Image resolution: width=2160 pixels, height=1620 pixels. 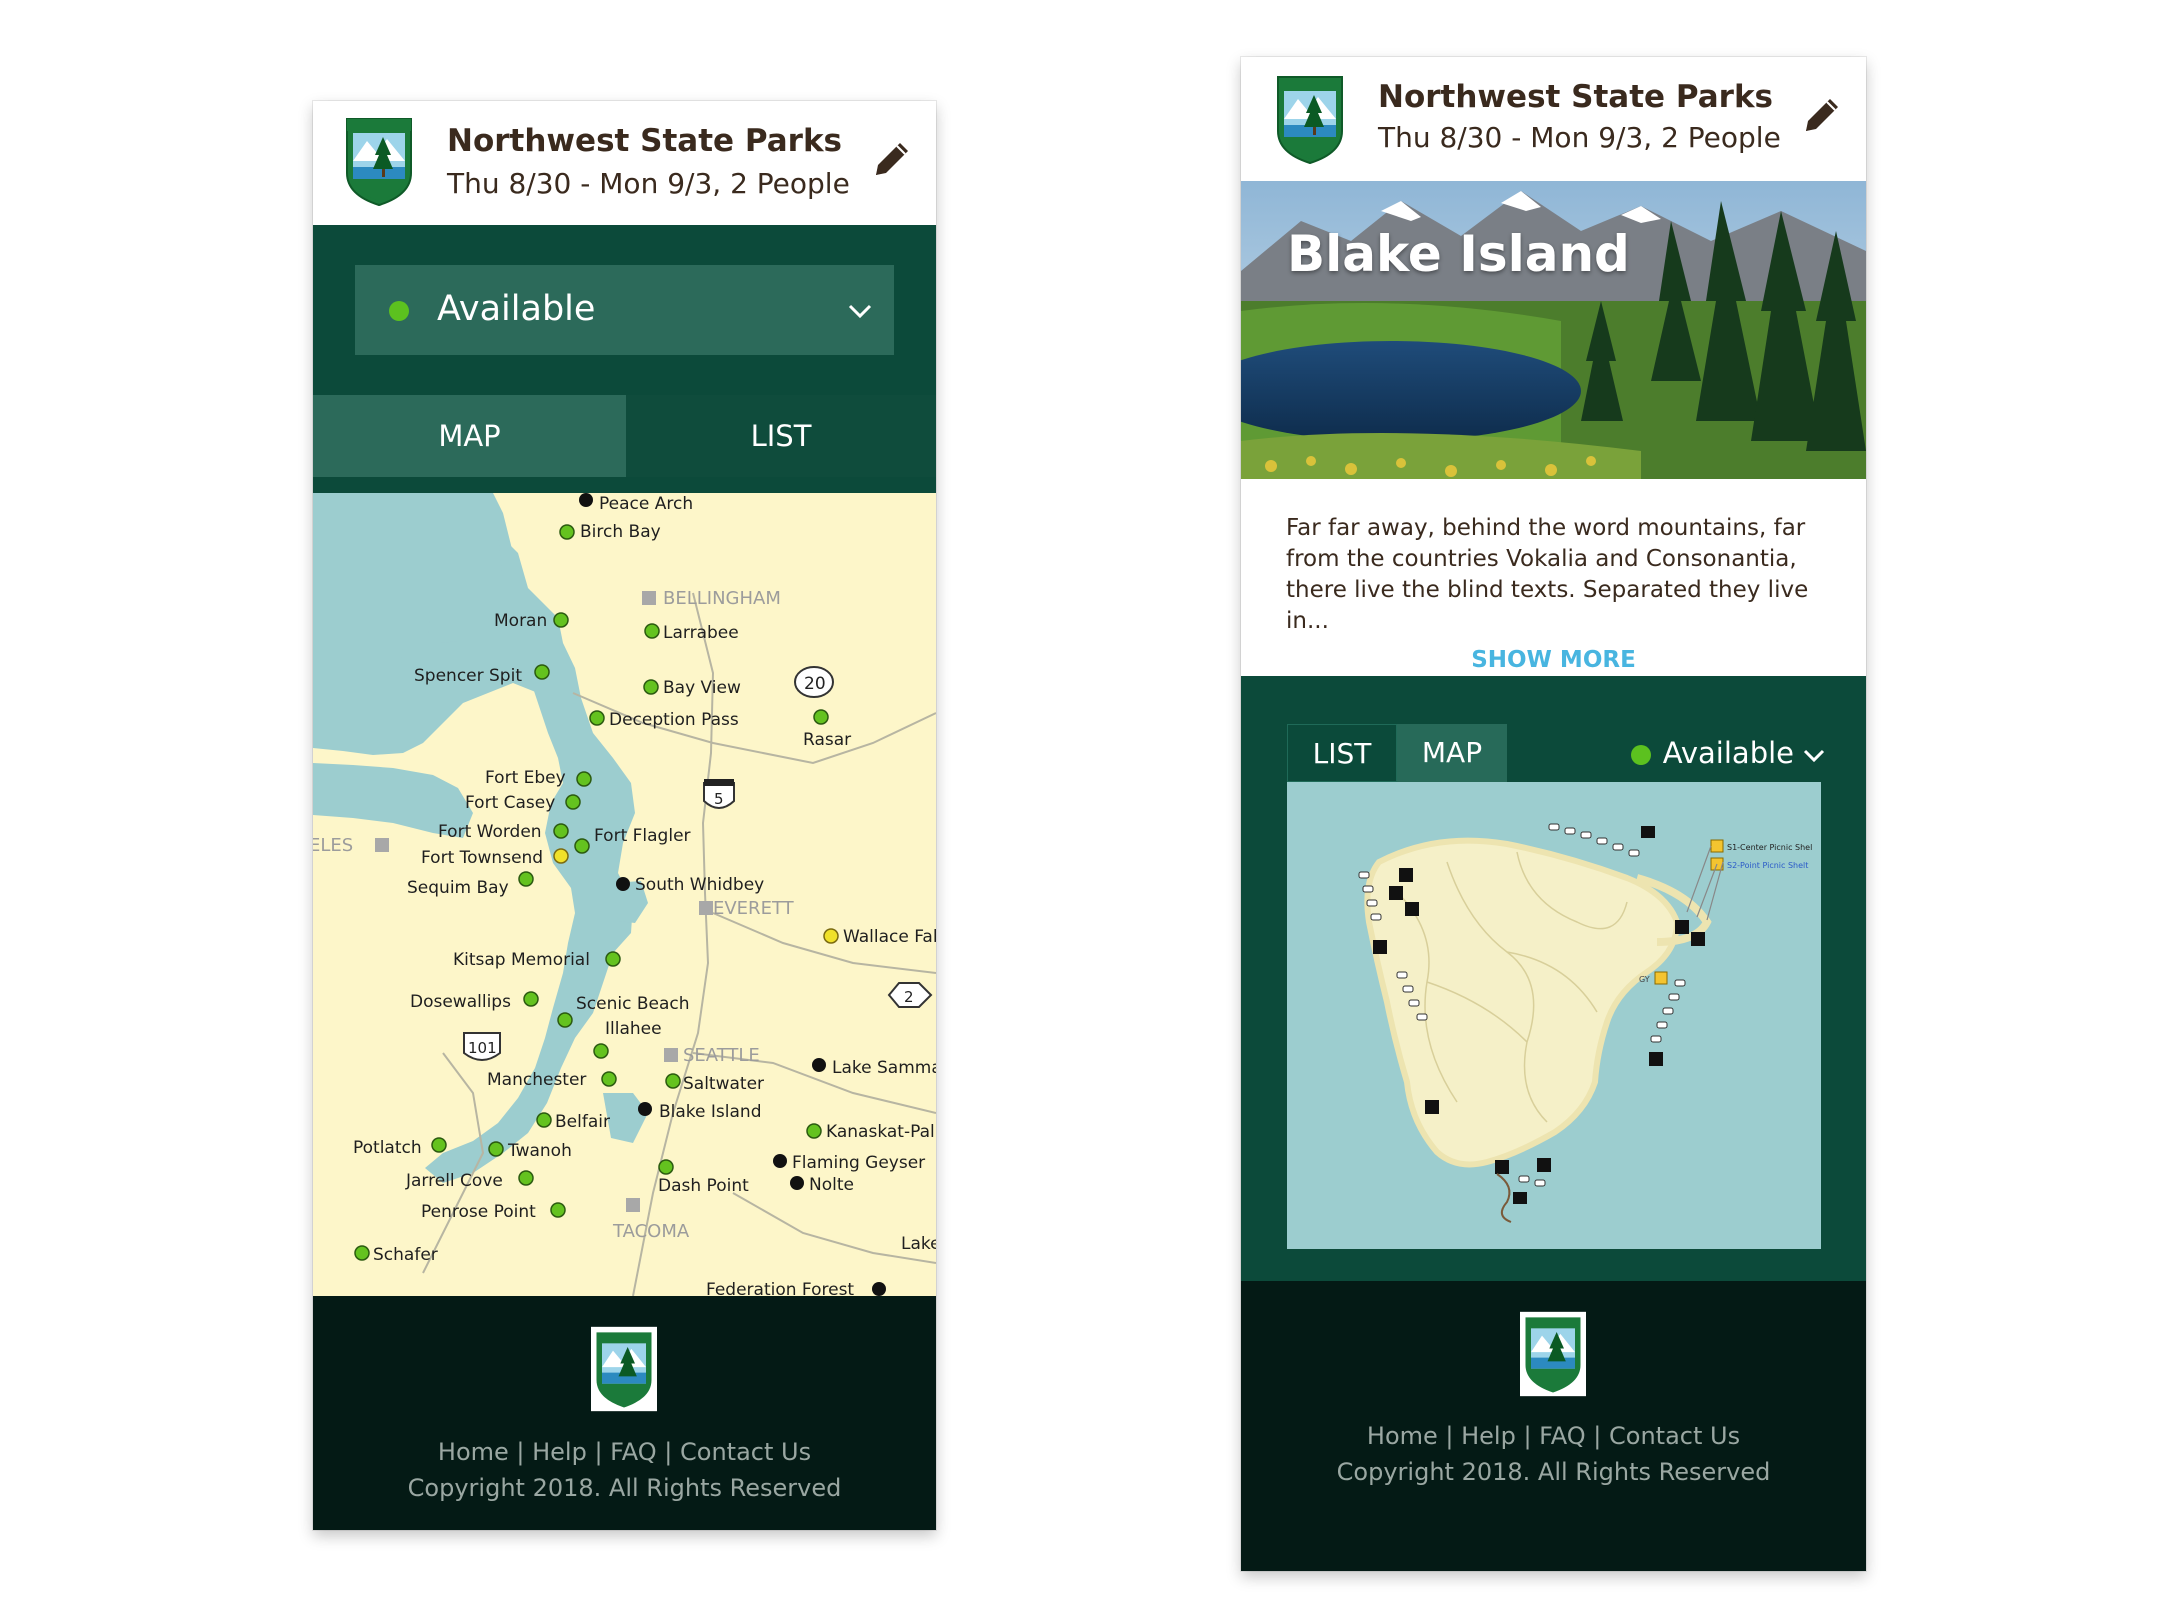 What do you see at coordinates (884, 1068) in the screenshot?
I see `svg-text: Lake Samma` at bounding box center [884, 1068].